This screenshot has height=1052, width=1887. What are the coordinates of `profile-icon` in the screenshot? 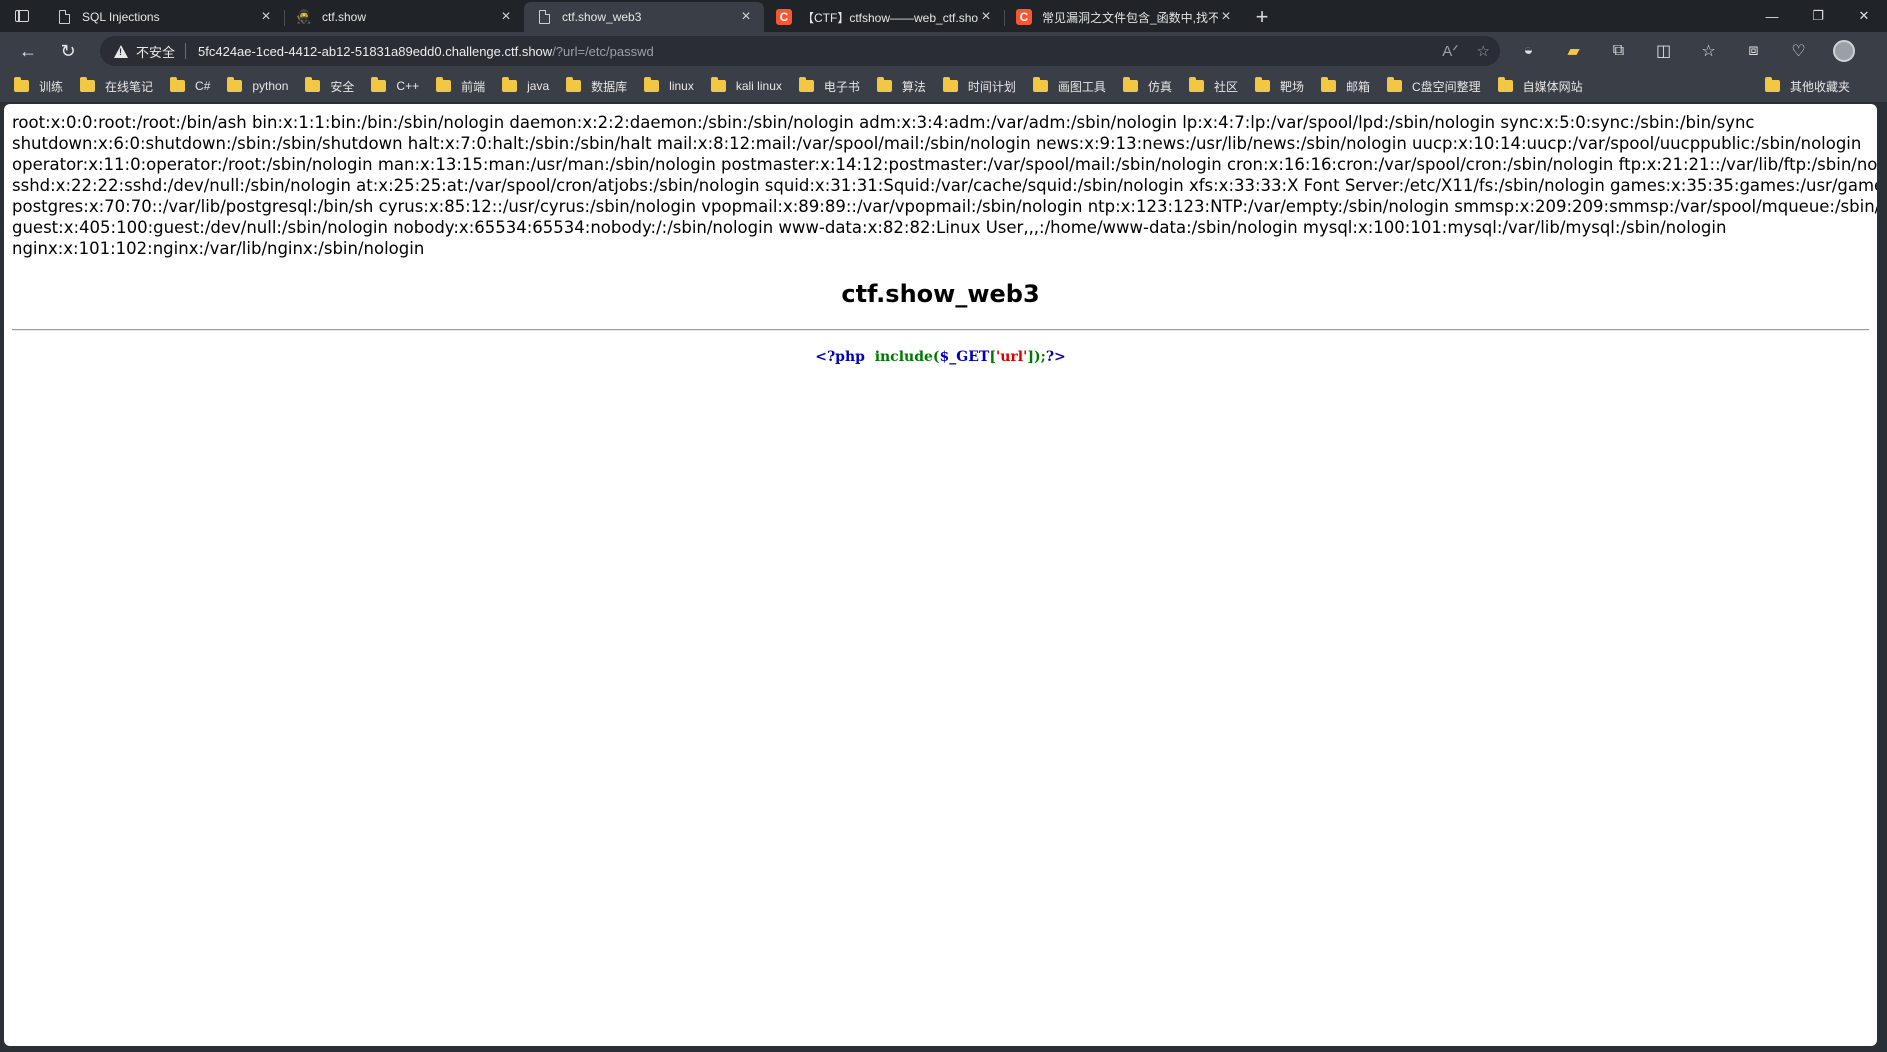 It's located at (1843, 51).